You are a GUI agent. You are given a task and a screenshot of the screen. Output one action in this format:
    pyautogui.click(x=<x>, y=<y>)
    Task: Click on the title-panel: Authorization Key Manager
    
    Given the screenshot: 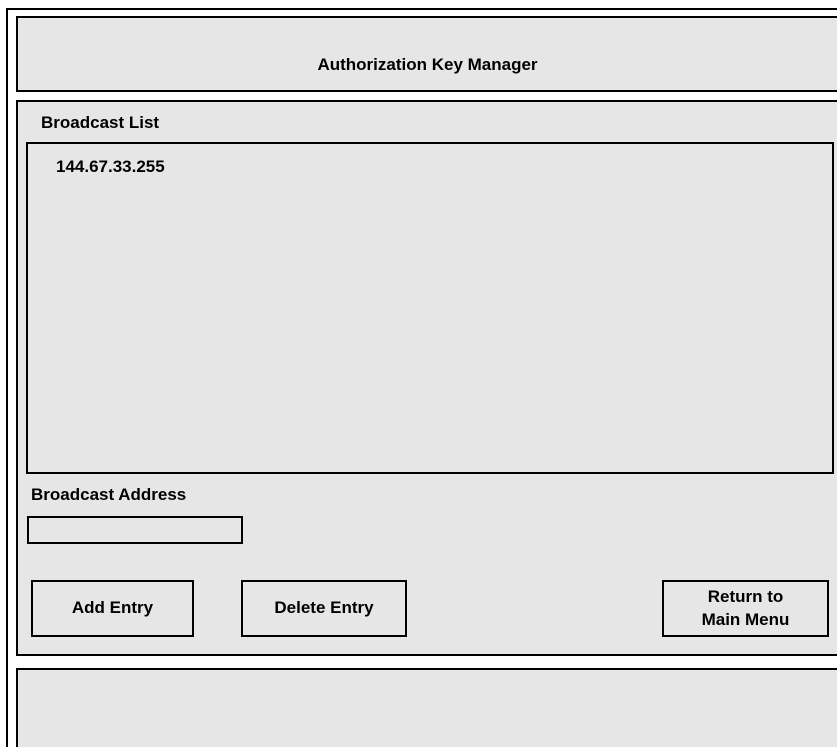 What is the action you would take?
    pyautogui.click(x=426, y=54)
    